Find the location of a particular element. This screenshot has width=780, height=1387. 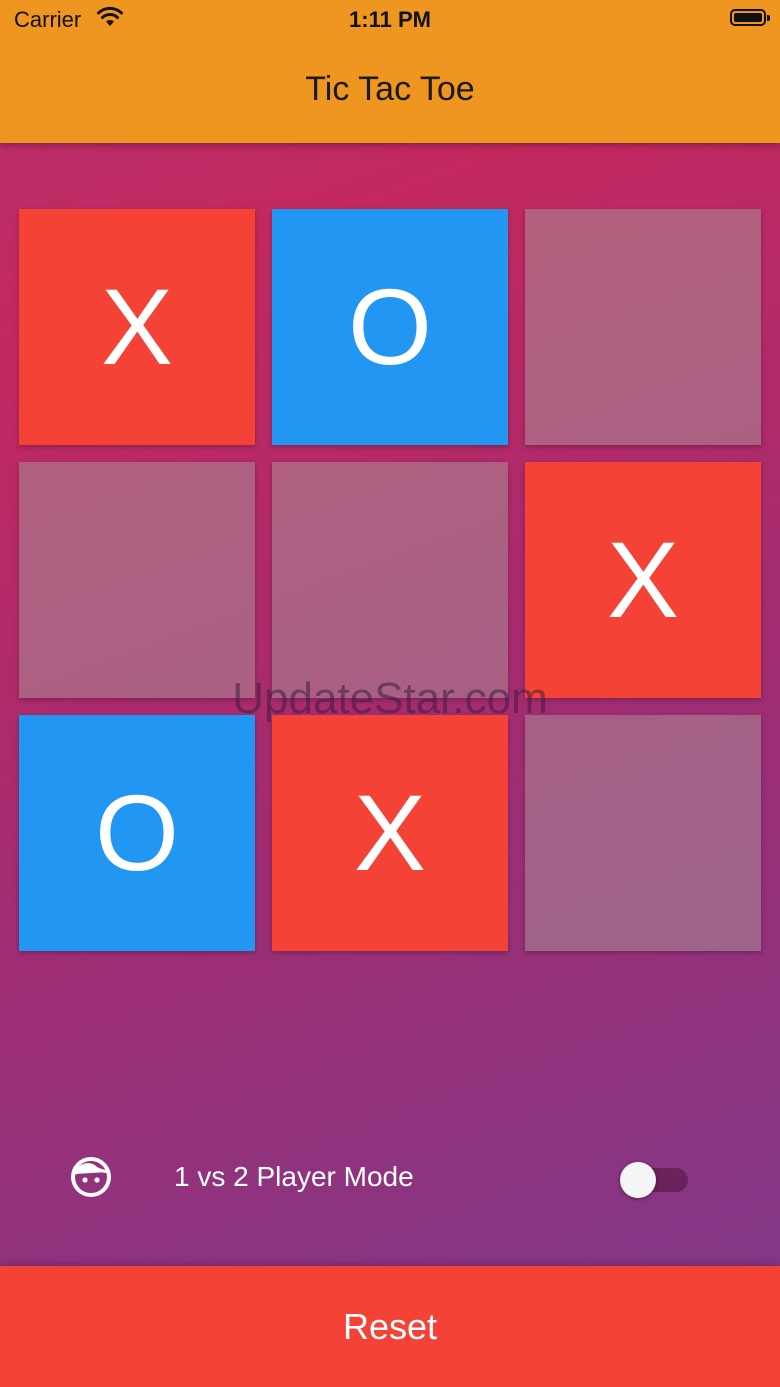

page-title: Tic Tac Toe is located at coordinates (390, 89).